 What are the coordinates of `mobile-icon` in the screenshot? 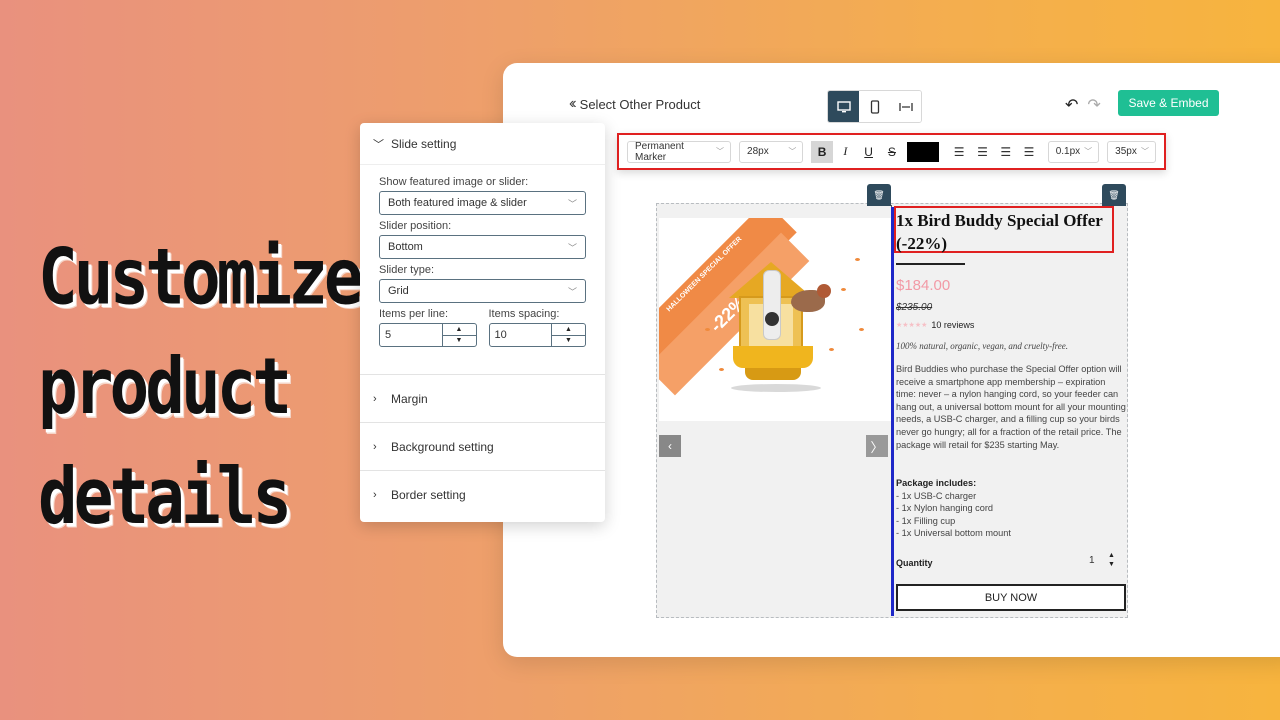 It's located at (874, 106).